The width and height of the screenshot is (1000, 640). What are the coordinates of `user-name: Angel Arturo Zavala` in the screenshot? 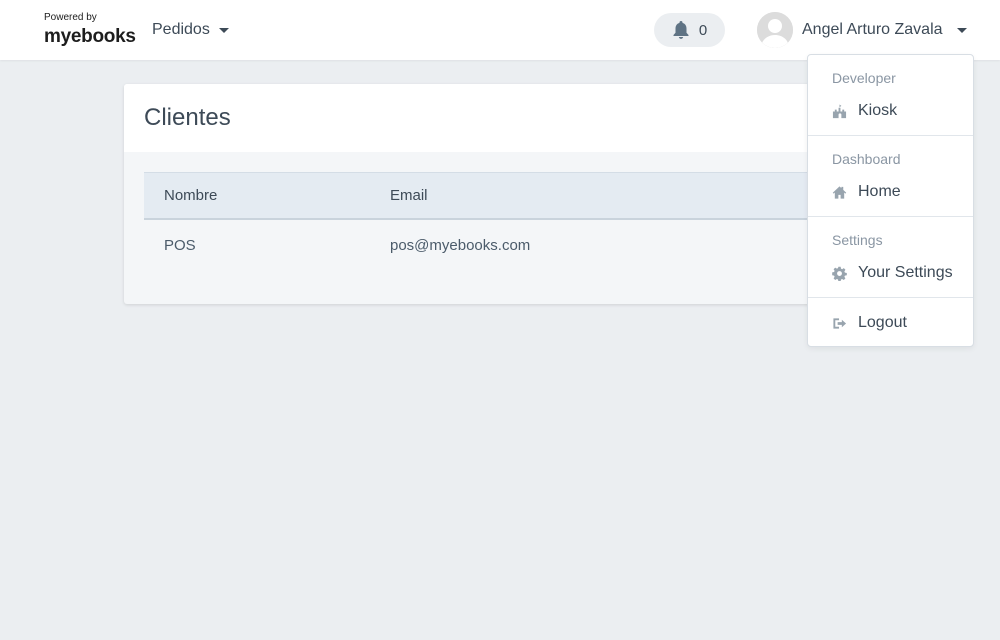 It's located at (872, 29).